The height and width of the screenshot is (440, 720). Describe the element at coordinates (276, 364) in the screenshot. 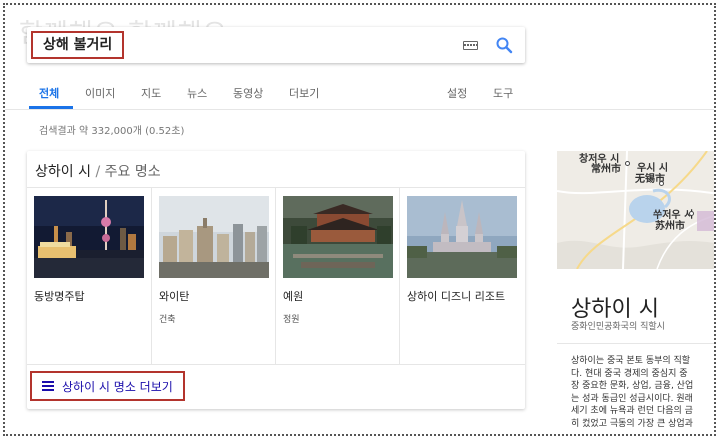

I see `card-divider-bottom` at that location.